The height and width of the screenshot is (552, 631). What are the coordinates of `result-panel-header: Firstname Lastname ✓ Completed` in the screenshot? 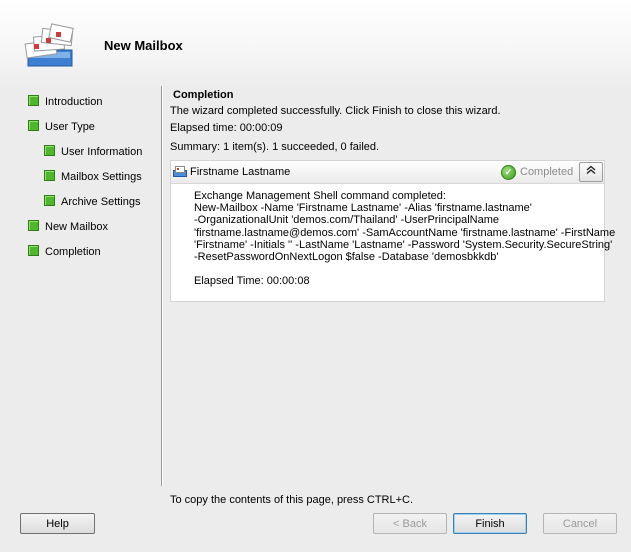 It's located at (387, 172).